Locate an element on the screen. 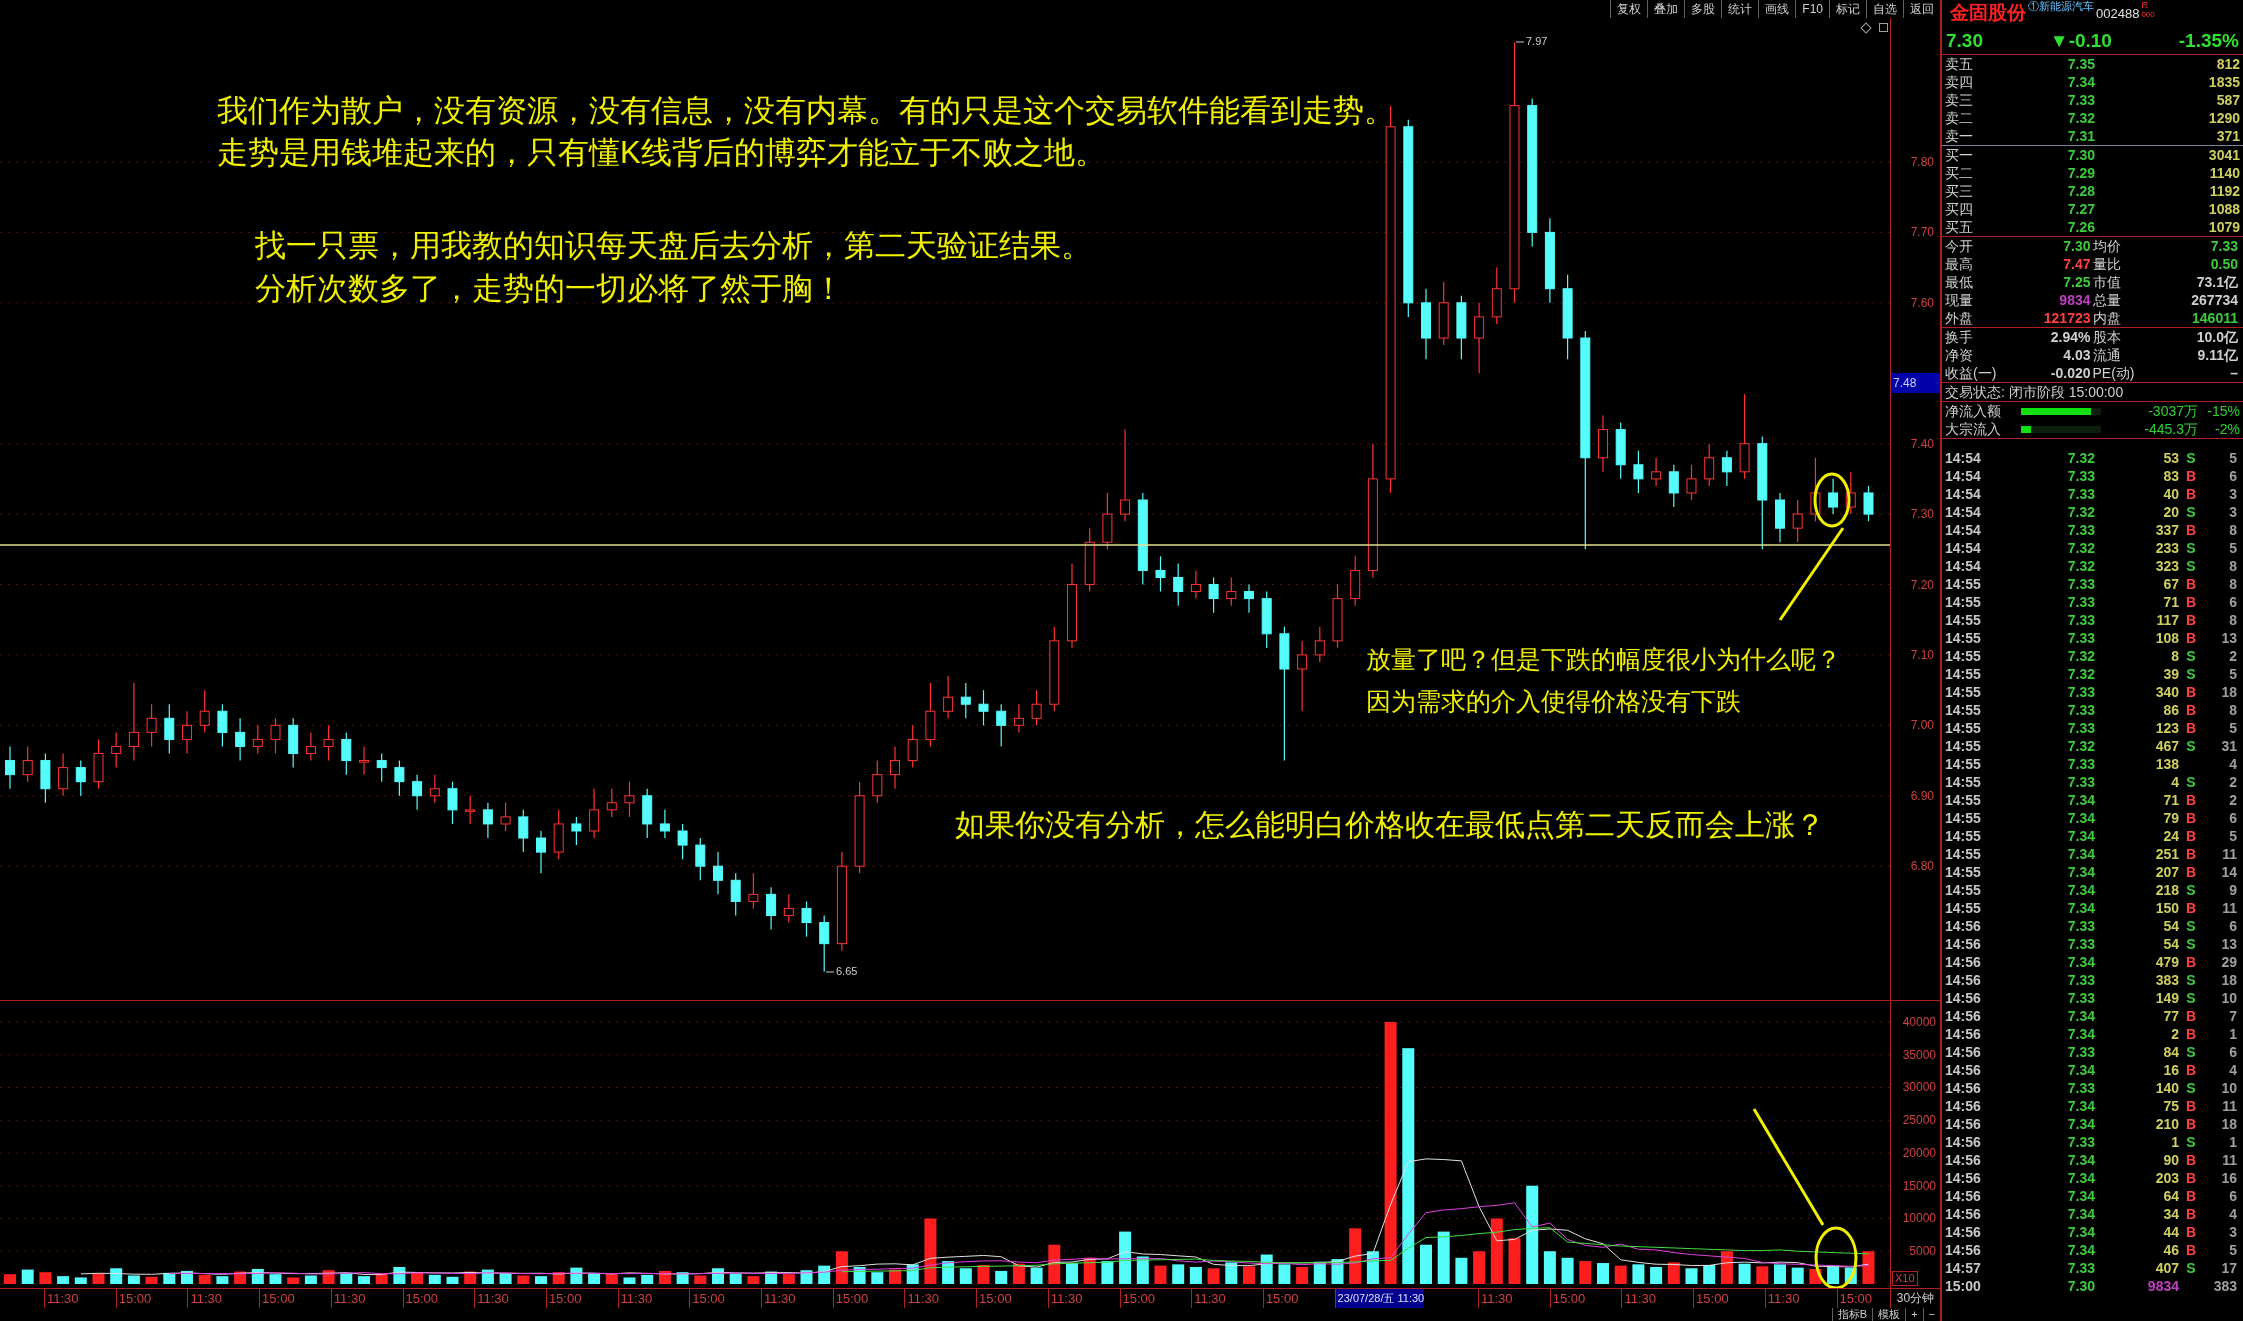 The height and width of the screenshot is (1321, 2243). leader-line is located at coordinates (1520, 42).